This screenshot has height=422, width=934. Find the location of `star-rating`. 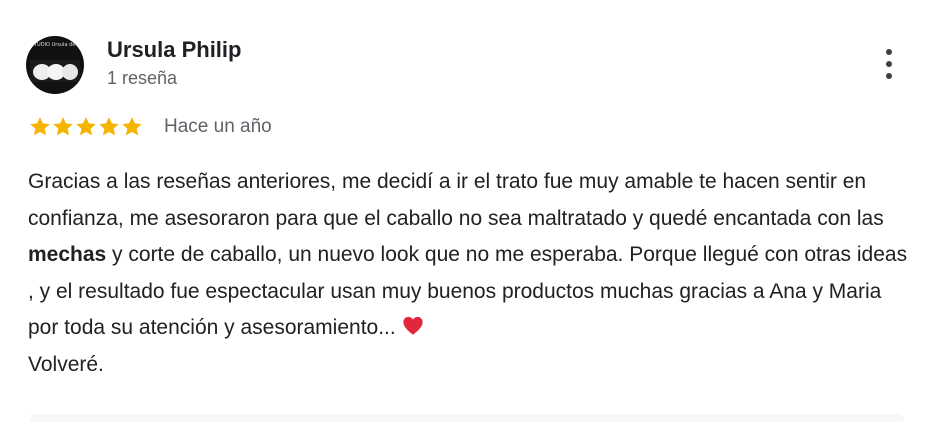

star-rating is located at coordinates (85, 127).